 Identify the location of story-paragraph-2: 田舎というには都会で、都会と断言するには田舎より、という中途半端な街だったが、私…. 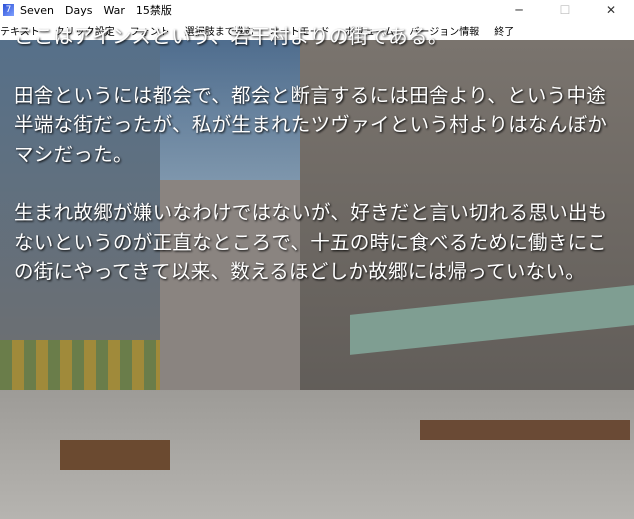
(311, 124).